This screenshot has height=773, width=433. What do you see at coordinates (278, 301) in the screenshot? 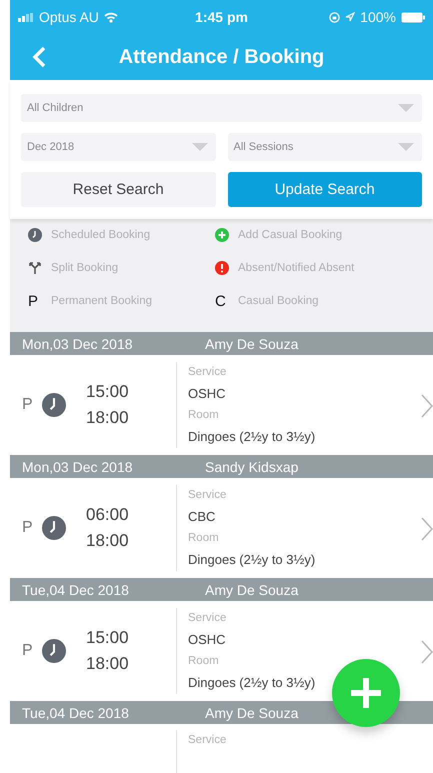
I see `legend-label: Casual Booking` at bounding box center [278, 301].